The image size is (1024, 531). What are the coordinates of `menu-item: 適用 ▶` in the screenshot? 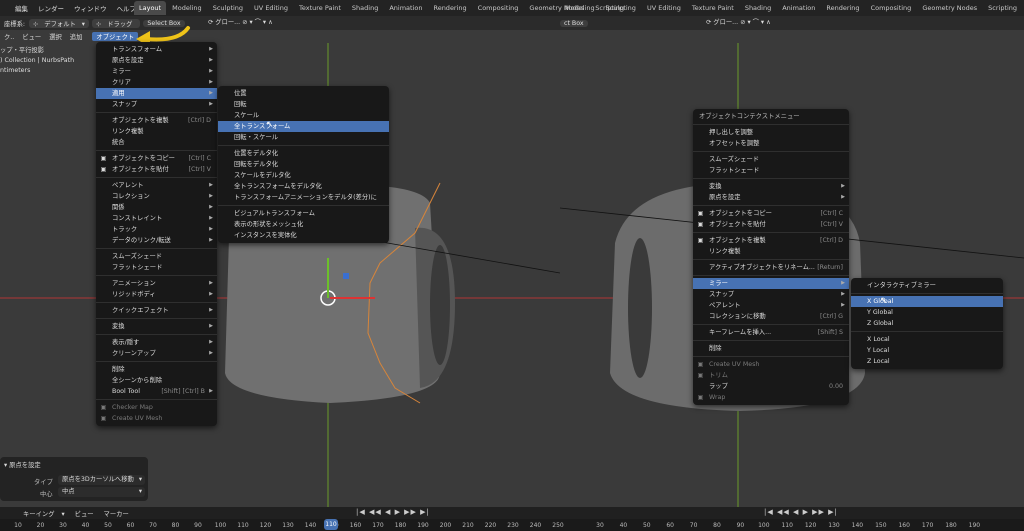 It's located at (156, 93).